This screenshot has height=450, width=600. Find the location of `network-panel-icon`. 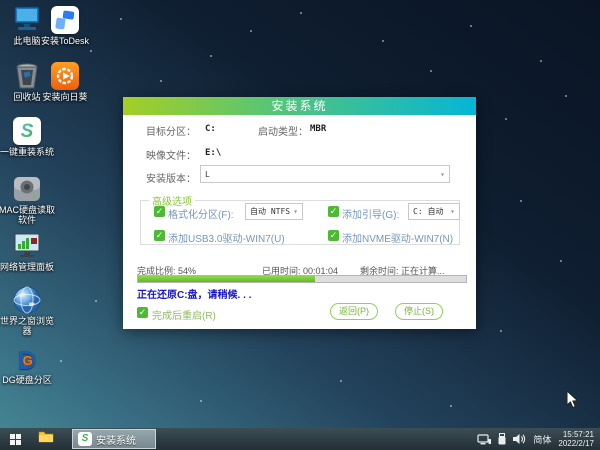

network-panel-icon is located at coordinates (29, 245).